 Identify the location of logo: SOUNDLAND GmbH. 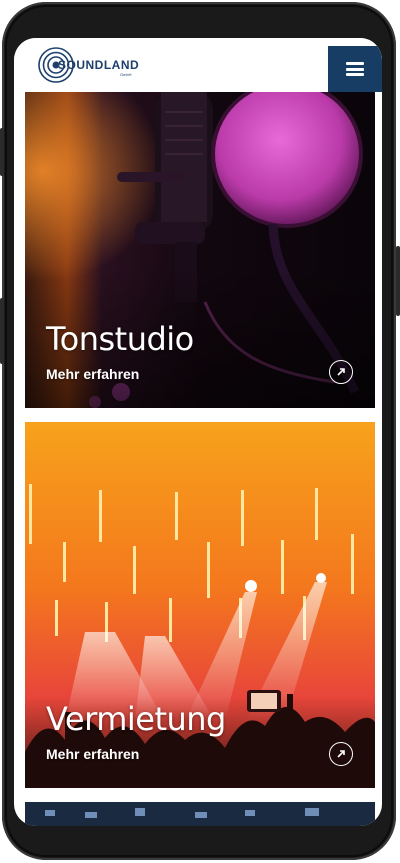
(94, 65).